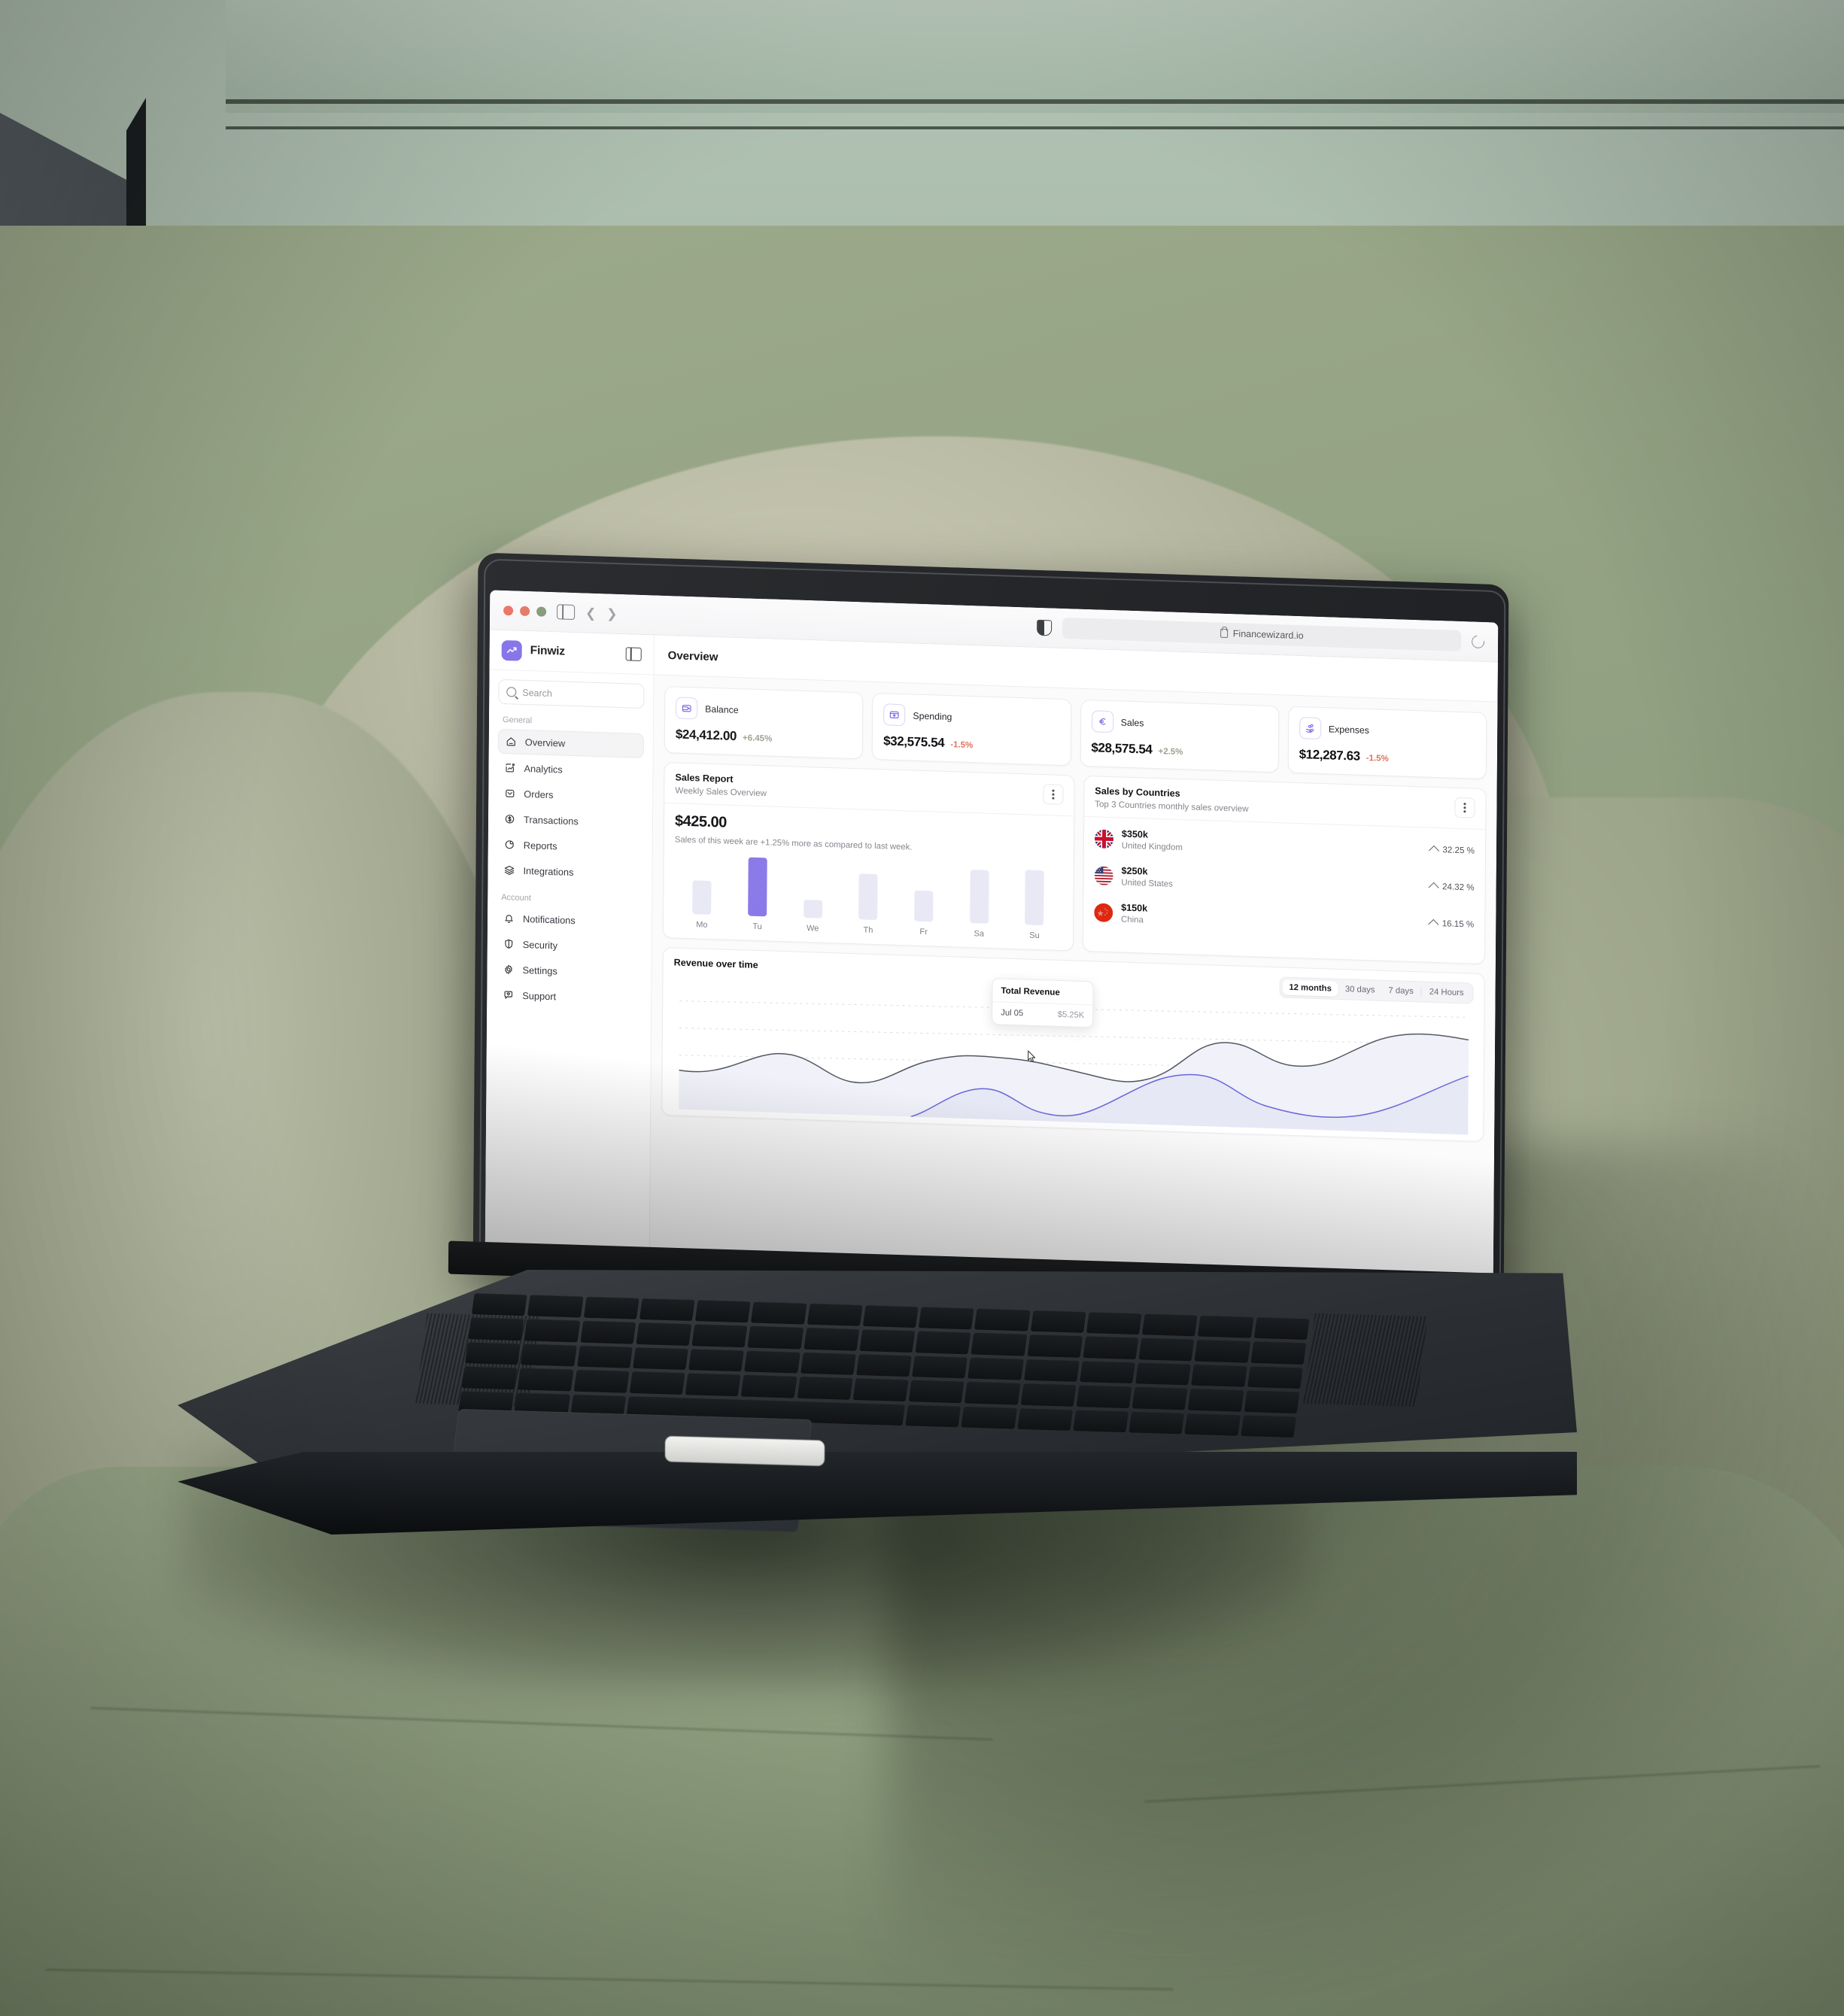 This screenshot has width=1844, height=2016. I want to click on bar-group: Th, so click(868, 898).